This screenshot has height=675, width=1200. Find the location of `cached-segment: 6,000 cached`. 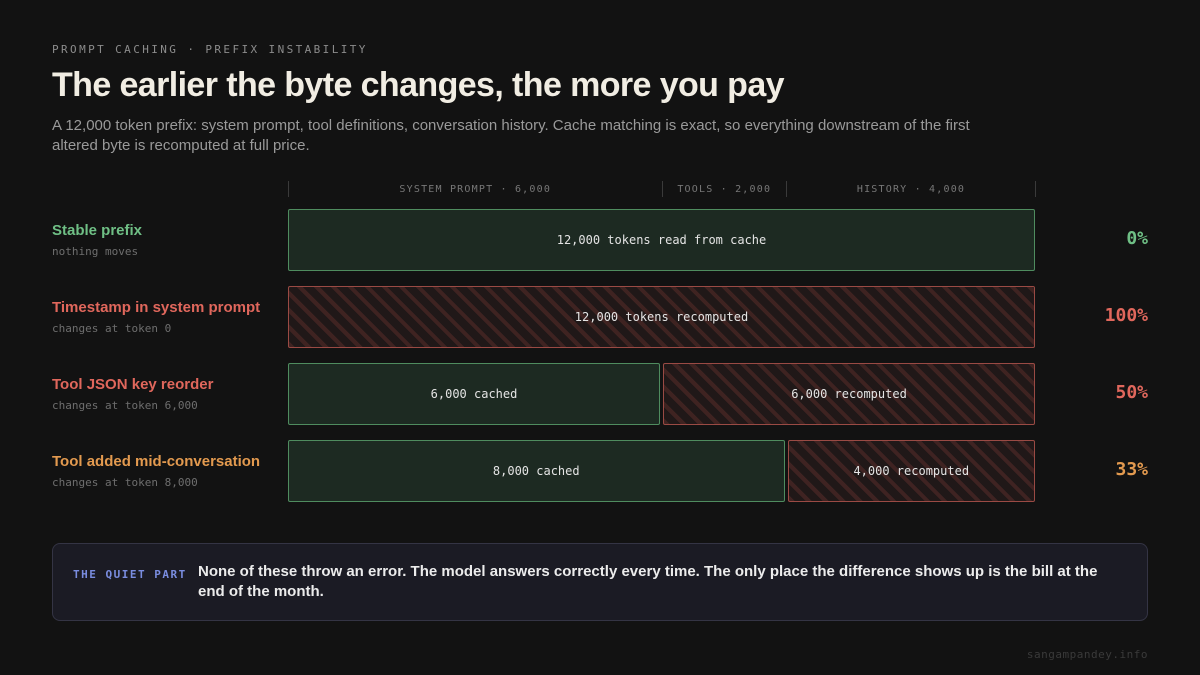

cached-segment: 6,000 cached is located at coordinates (474, 394).